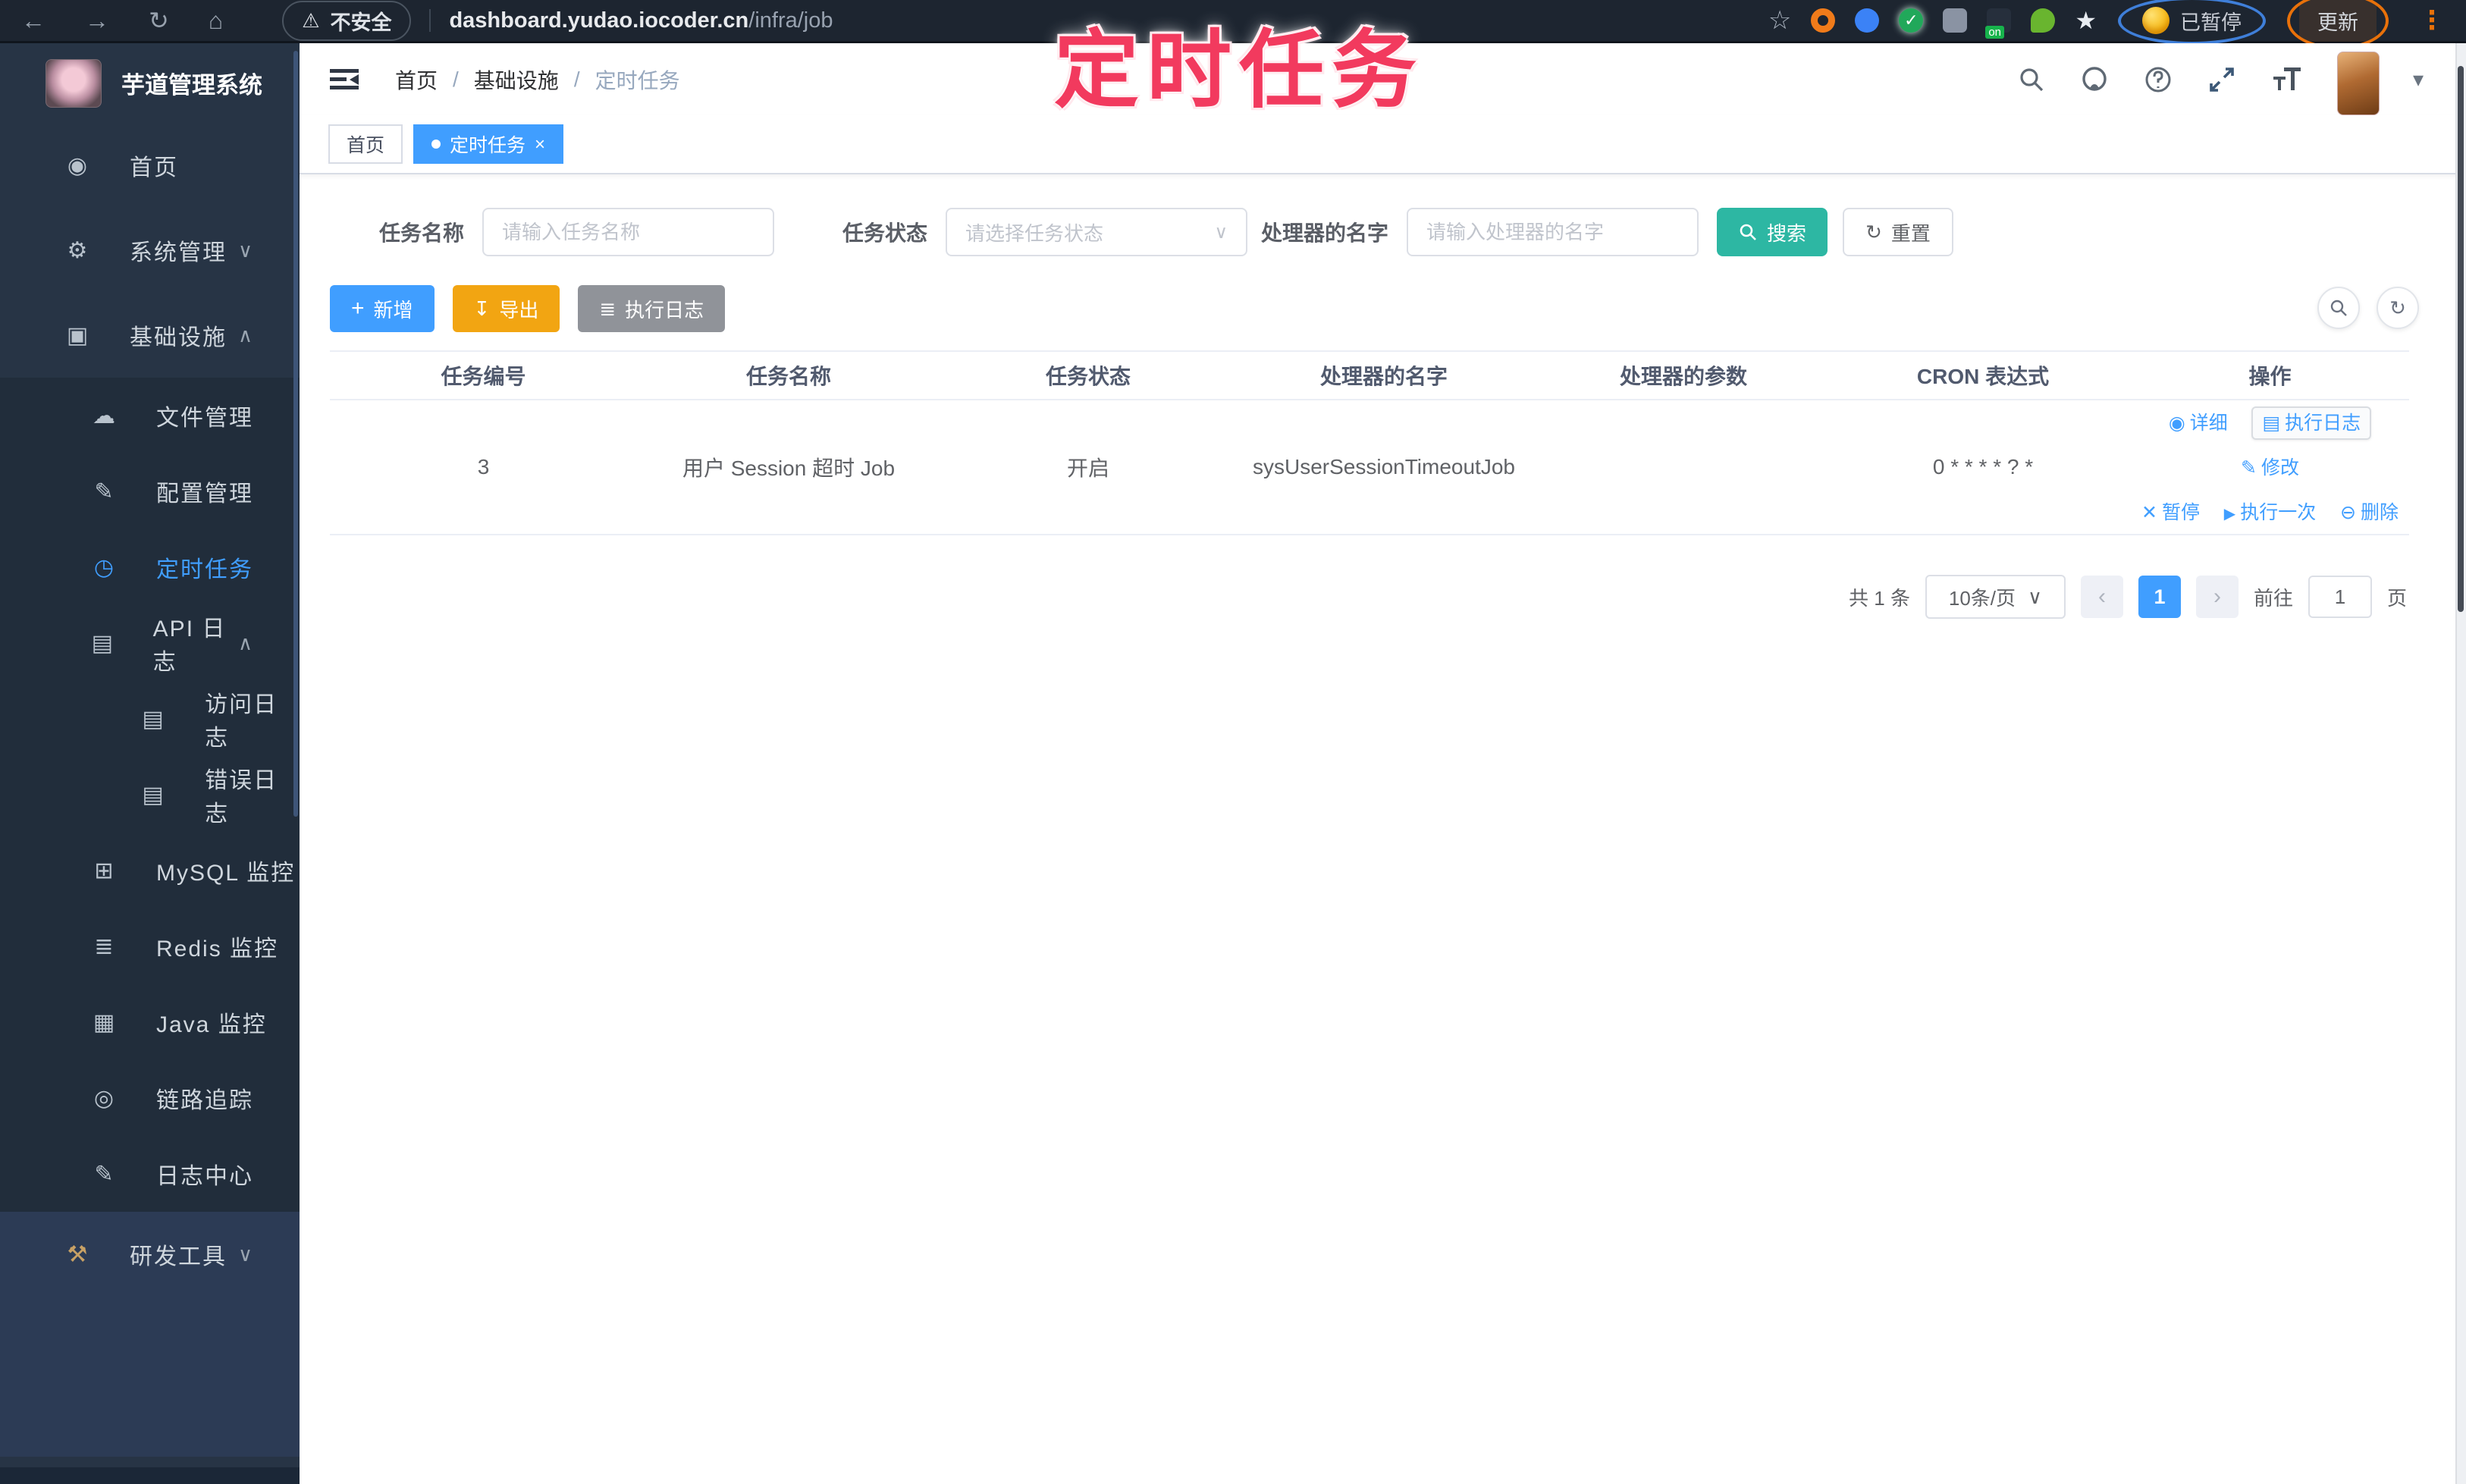 The width and height of the screenshot is (2466, 1484). Describe the element at coordinates (150, 415) in the screenshot. I see `sidebar-item-file-mgmt: 文件管理` at that location.